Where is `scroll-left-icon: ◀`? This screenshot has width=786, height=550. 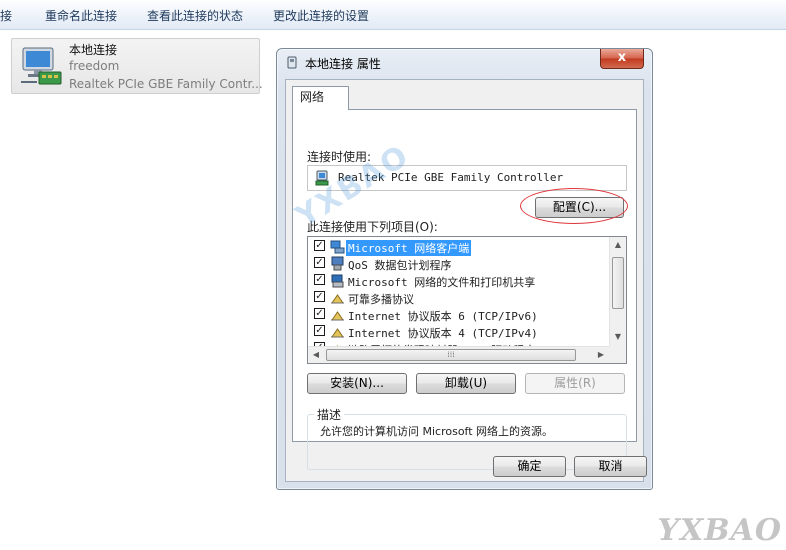 scroll-left-icon: ◀ is located at coordinates (316, 355).